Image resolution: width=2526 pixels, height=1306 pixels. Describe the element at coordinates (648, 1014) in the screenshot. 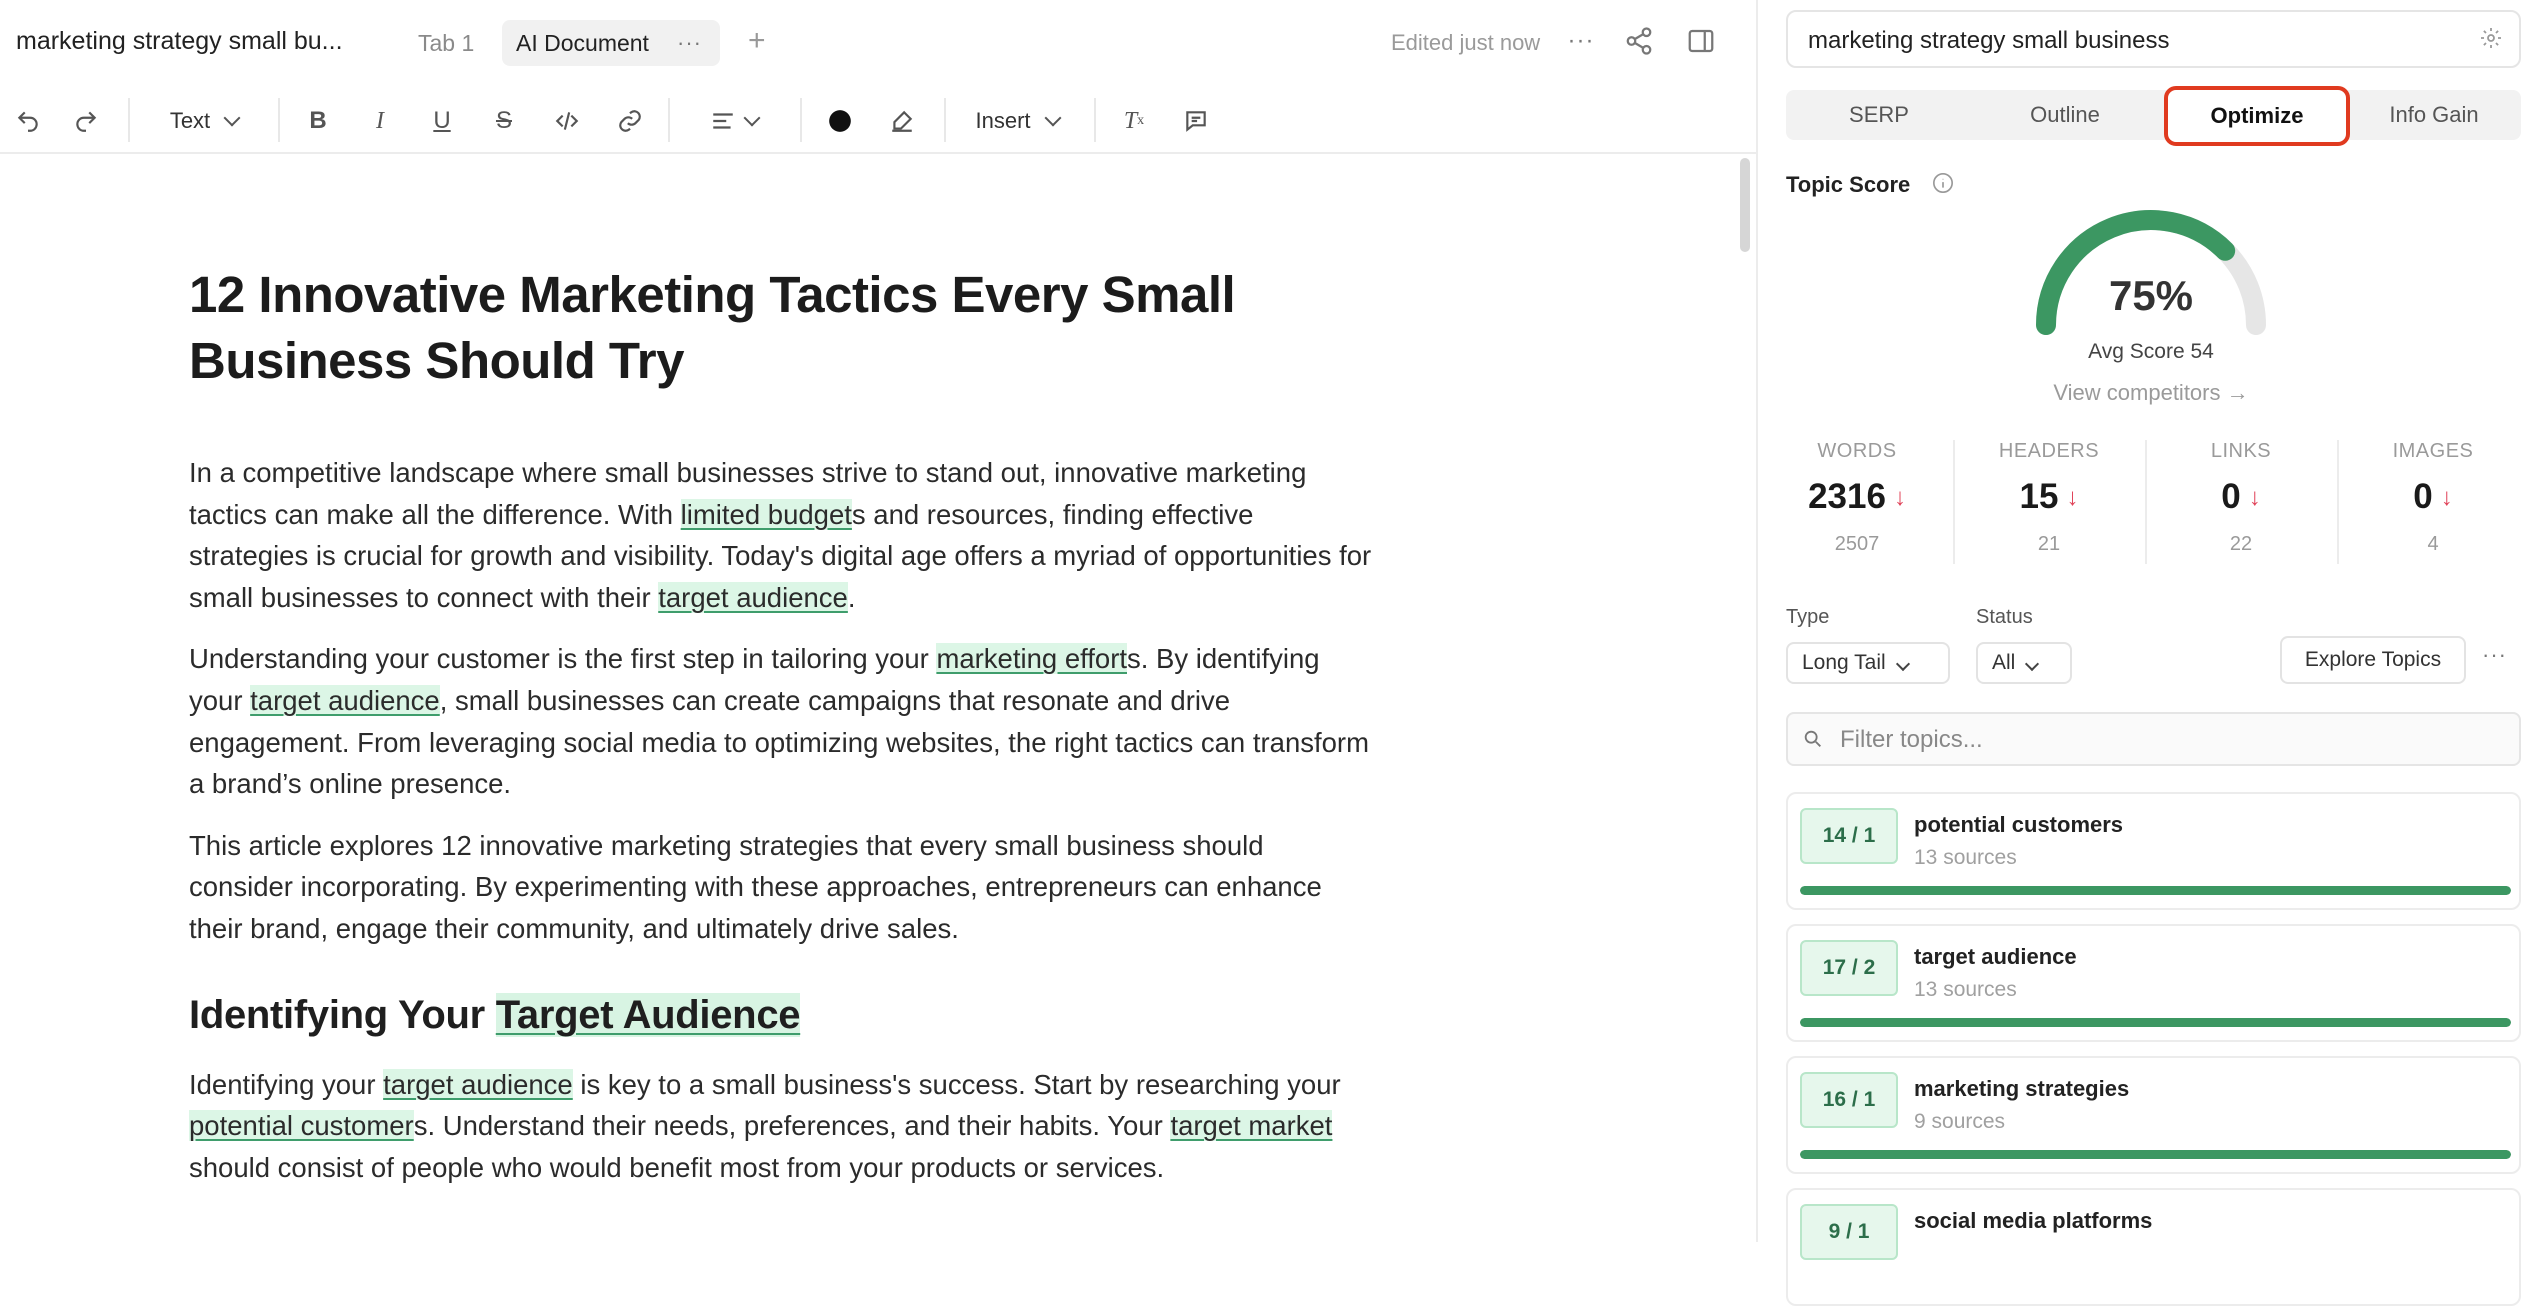

I see `highlighted-topic: Target Audience` at that location.